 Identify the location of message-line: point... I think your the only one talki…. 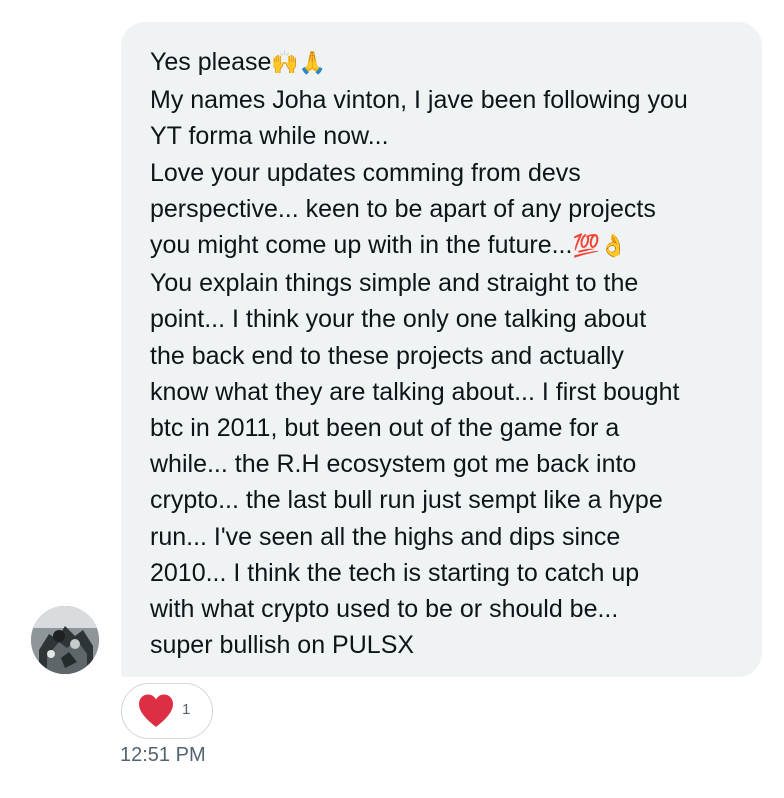
(398, 319).